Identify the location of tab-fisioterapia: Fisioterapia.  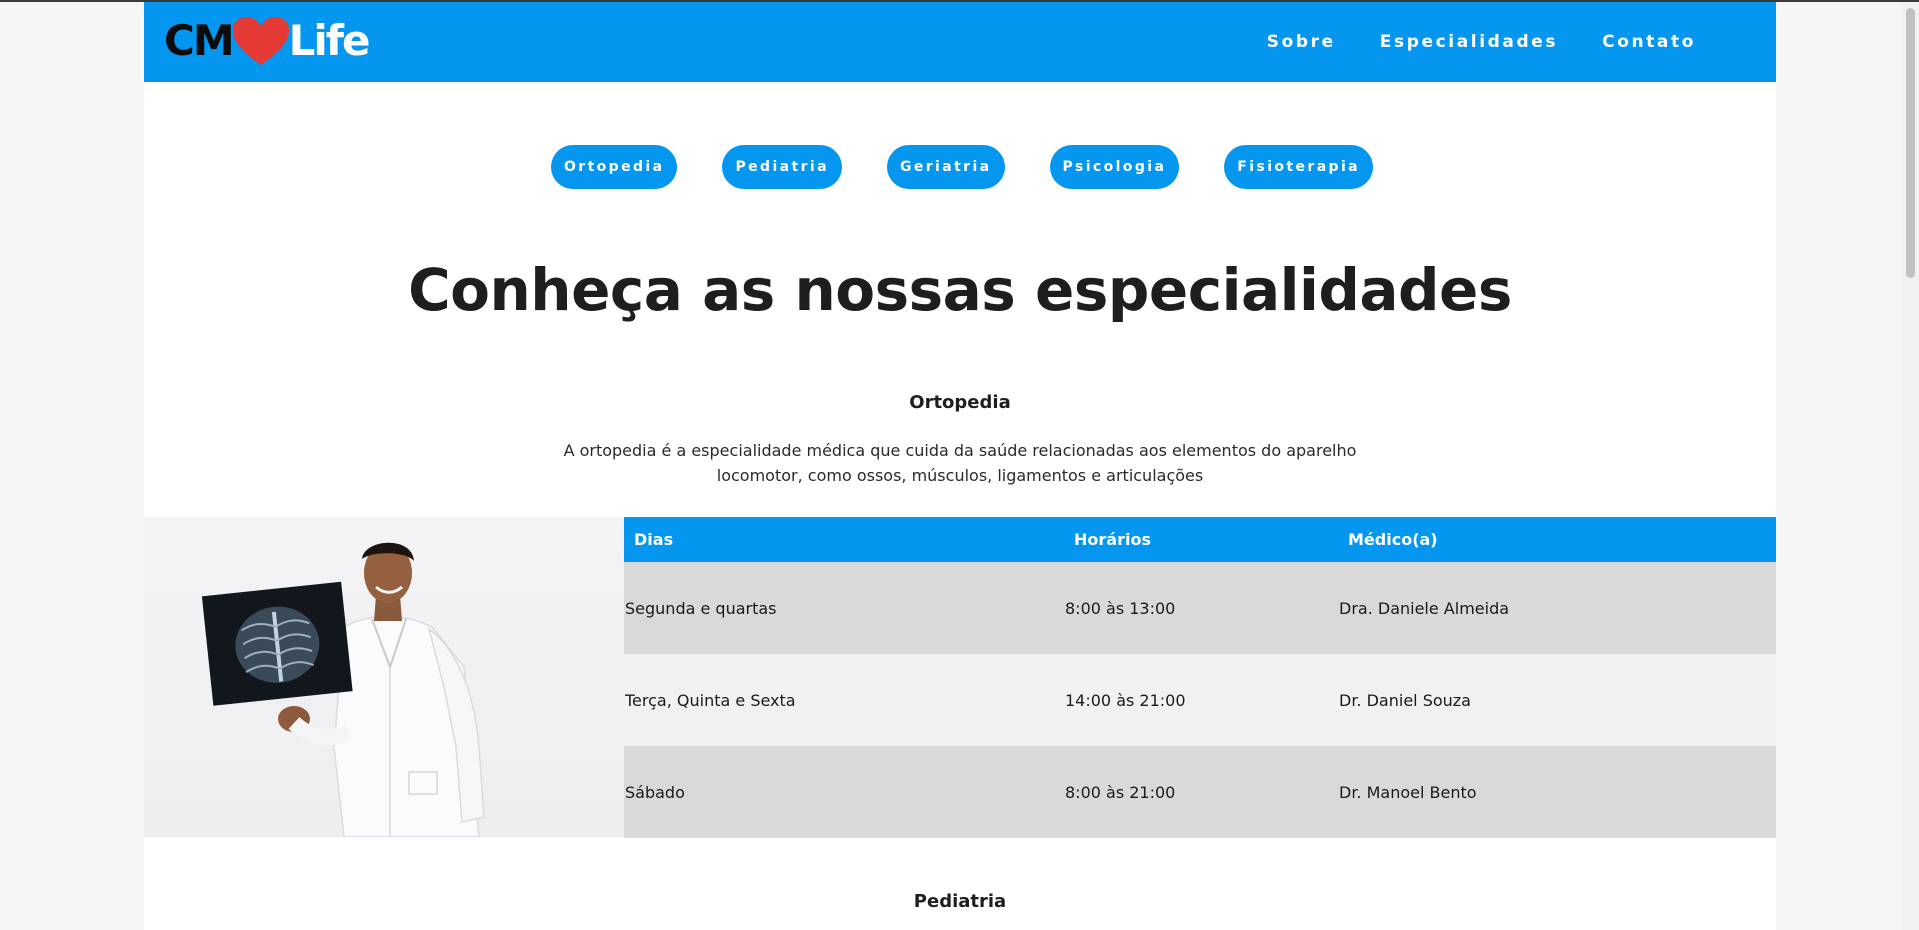
(1299, 167).